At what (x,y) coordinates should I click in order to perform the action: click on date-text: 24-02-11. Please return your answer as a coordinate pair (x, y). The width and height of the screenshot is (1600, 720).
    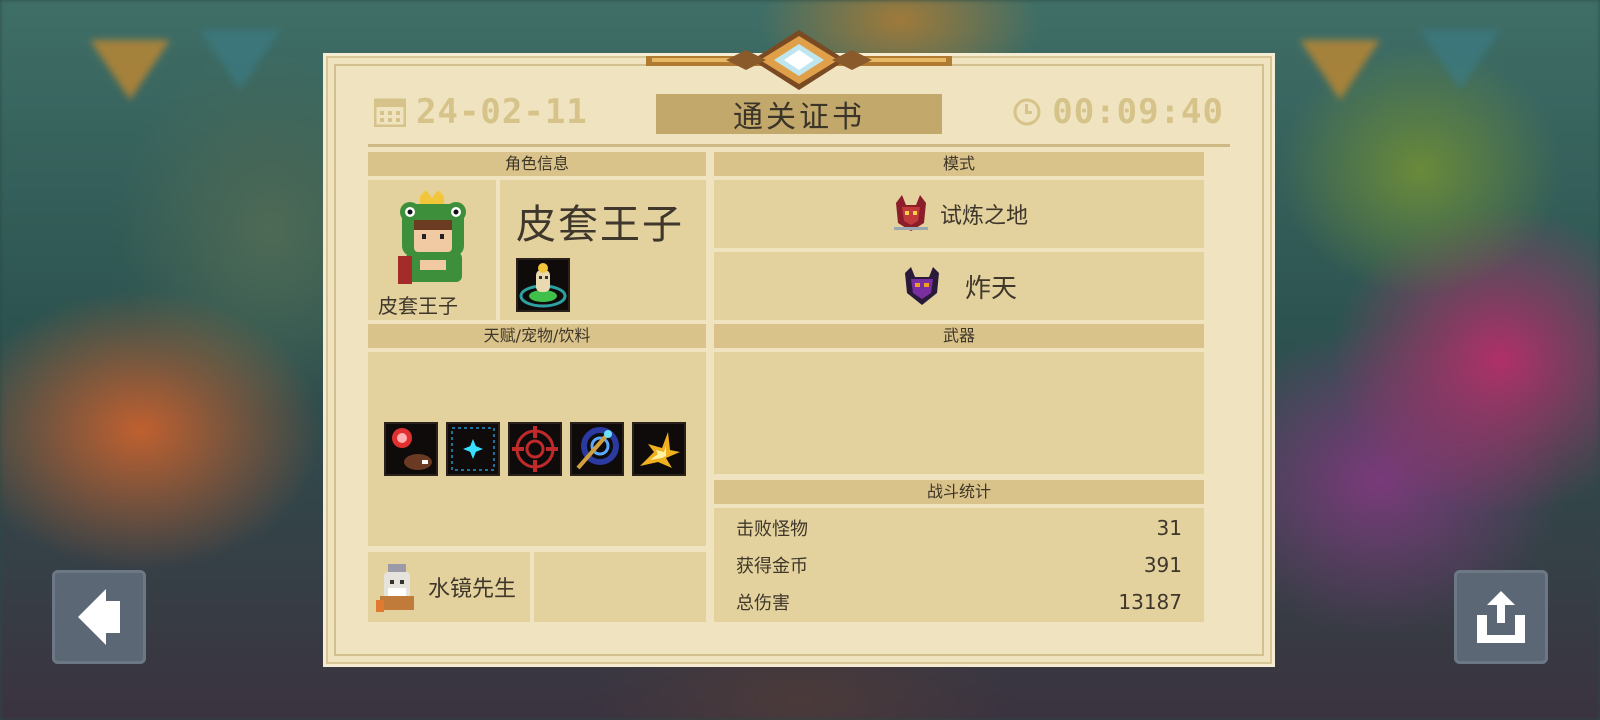
    Looking at the image, I should click on (502, 112).